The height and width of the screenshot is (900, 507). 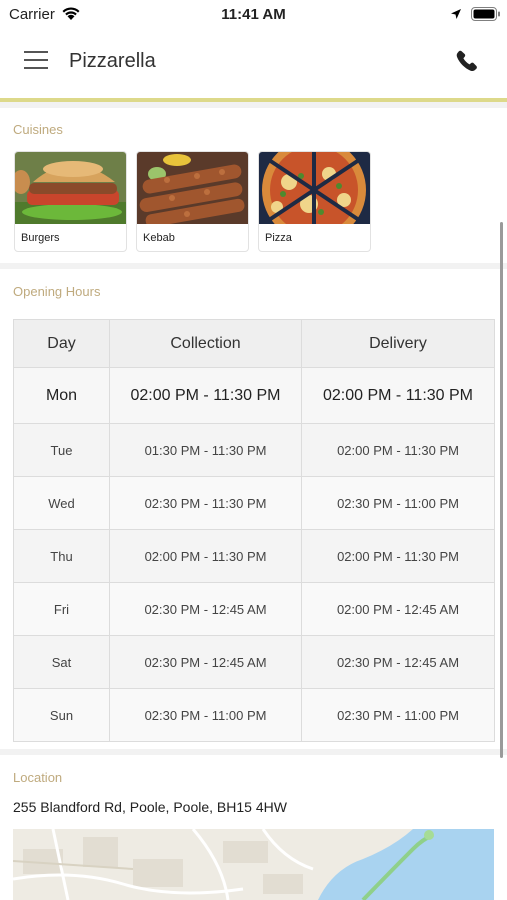 What do you see at coordinates (61, 503) in the screenshot?
I see `day-cell: Wed` at bounding box center [61, 503].